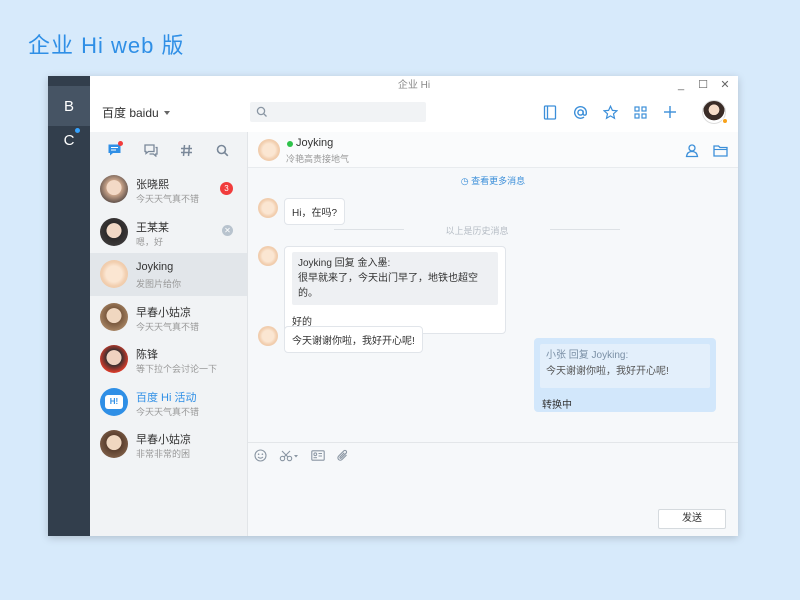 Image resolution: width=800 pixels, height=600 pixels. What do you see at coordinates (155, 267) in the screenshot?
I see `conversation-name: Joyking` at bounding box center [155, 267].